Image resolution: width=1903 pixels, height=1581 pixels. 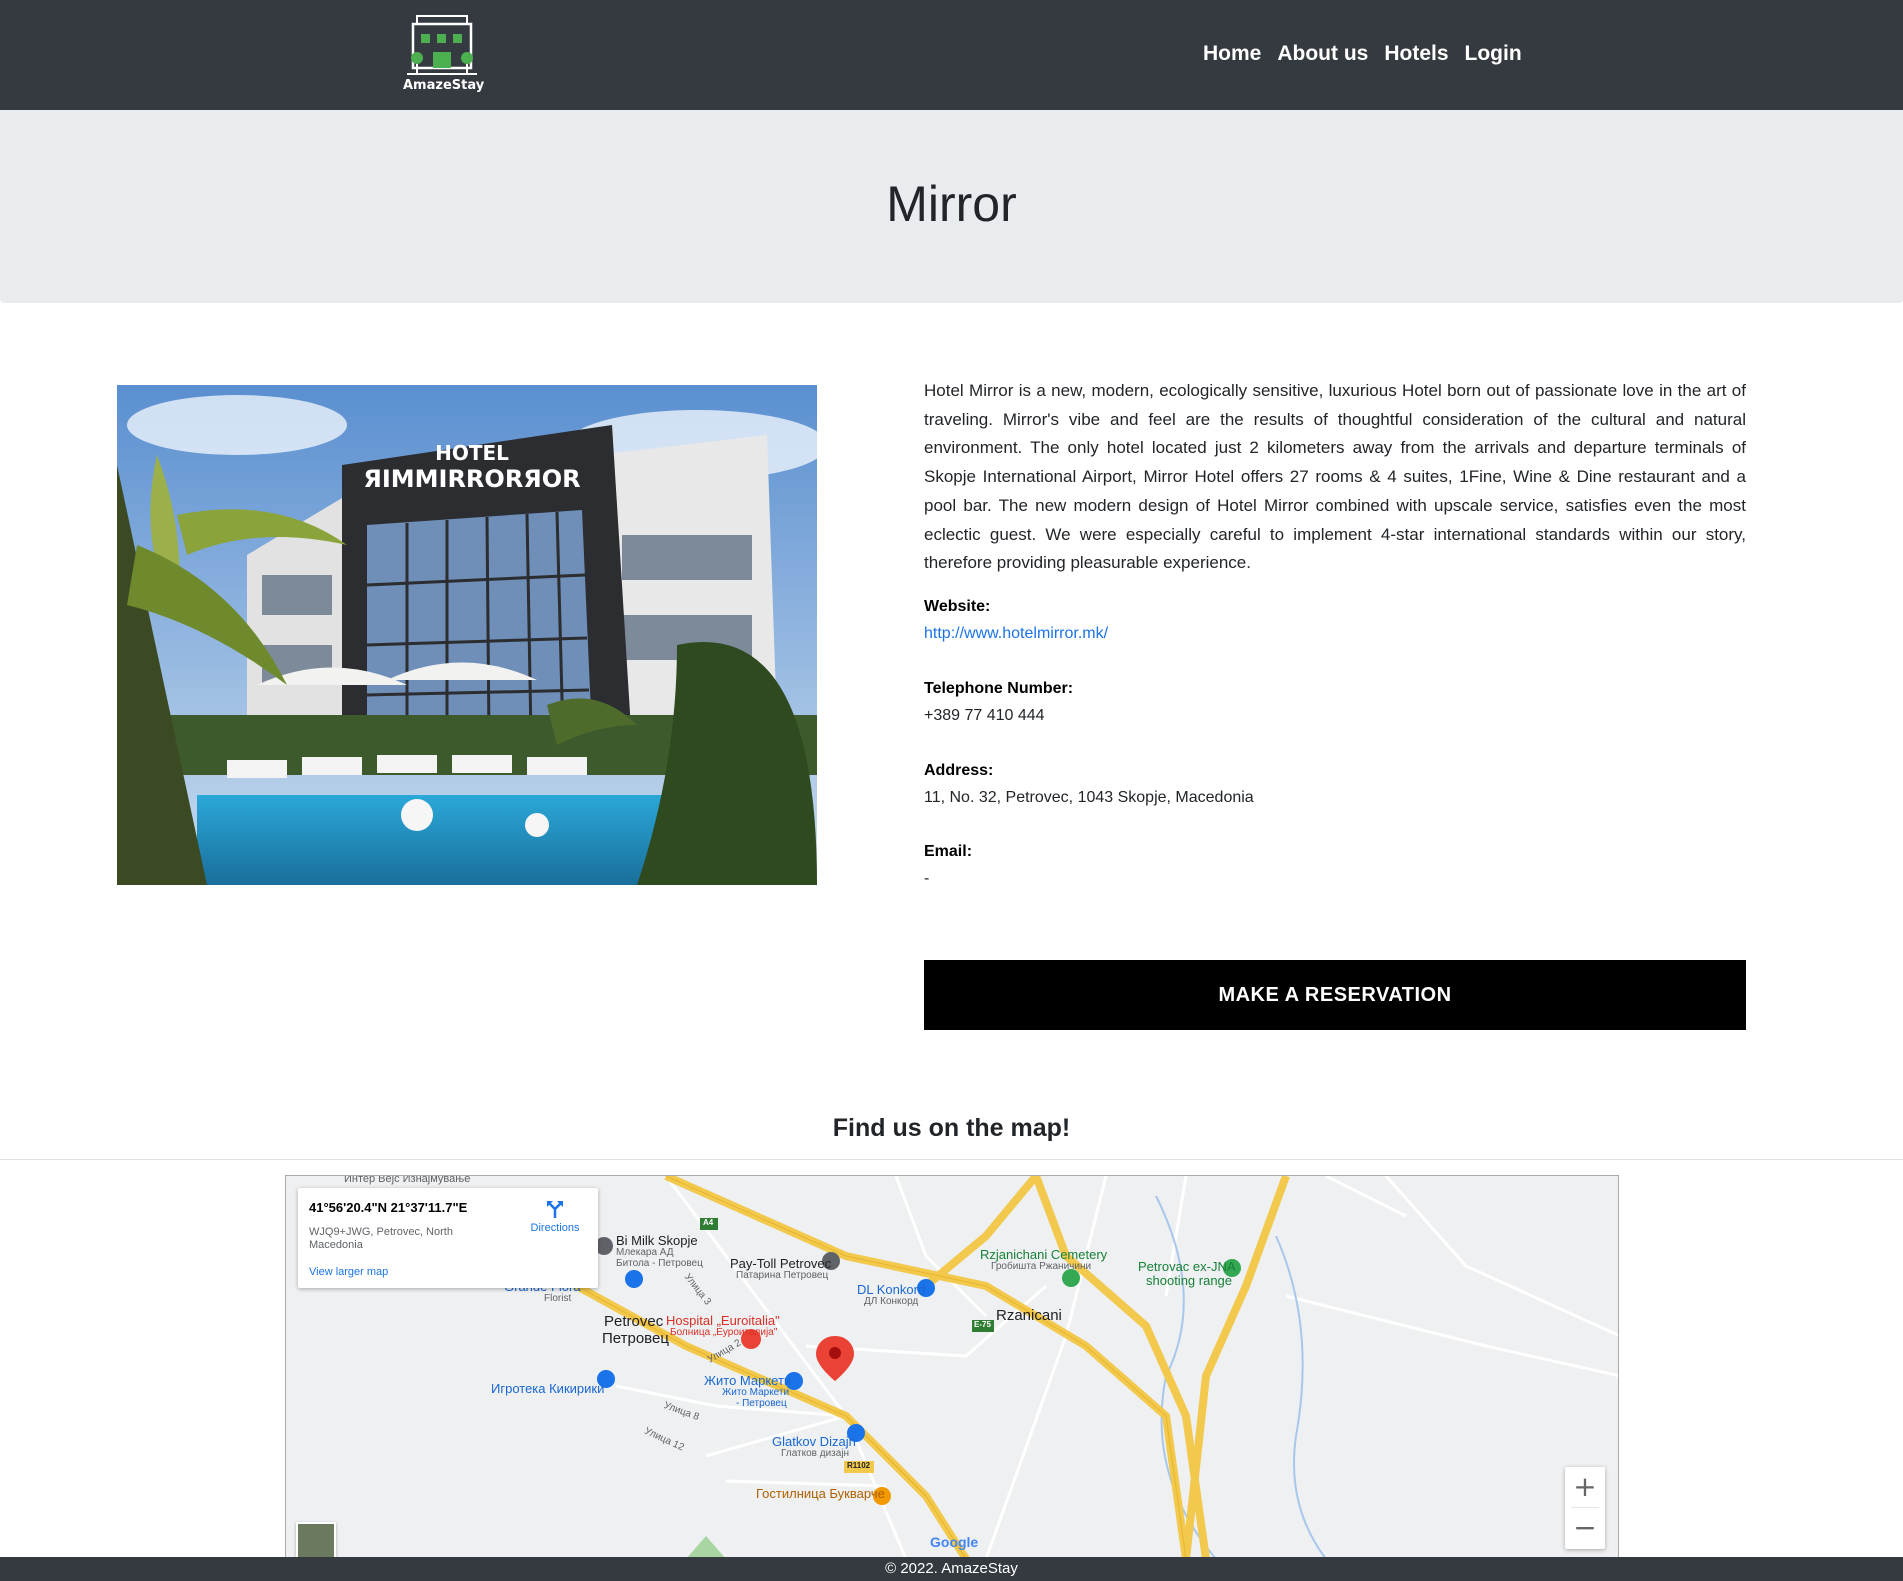 What do you see at coordinates (814, 1441) in the screenshot?
I see `map-label-glatkov: Glatkov Dizajn` at bounding box center [814, 1441].